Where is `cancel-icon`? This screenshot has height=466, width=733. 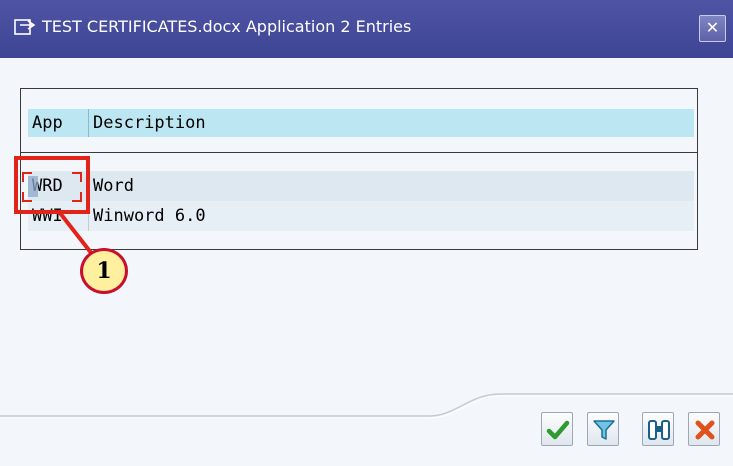
cancel-icon is located at coordinates (705, 430).